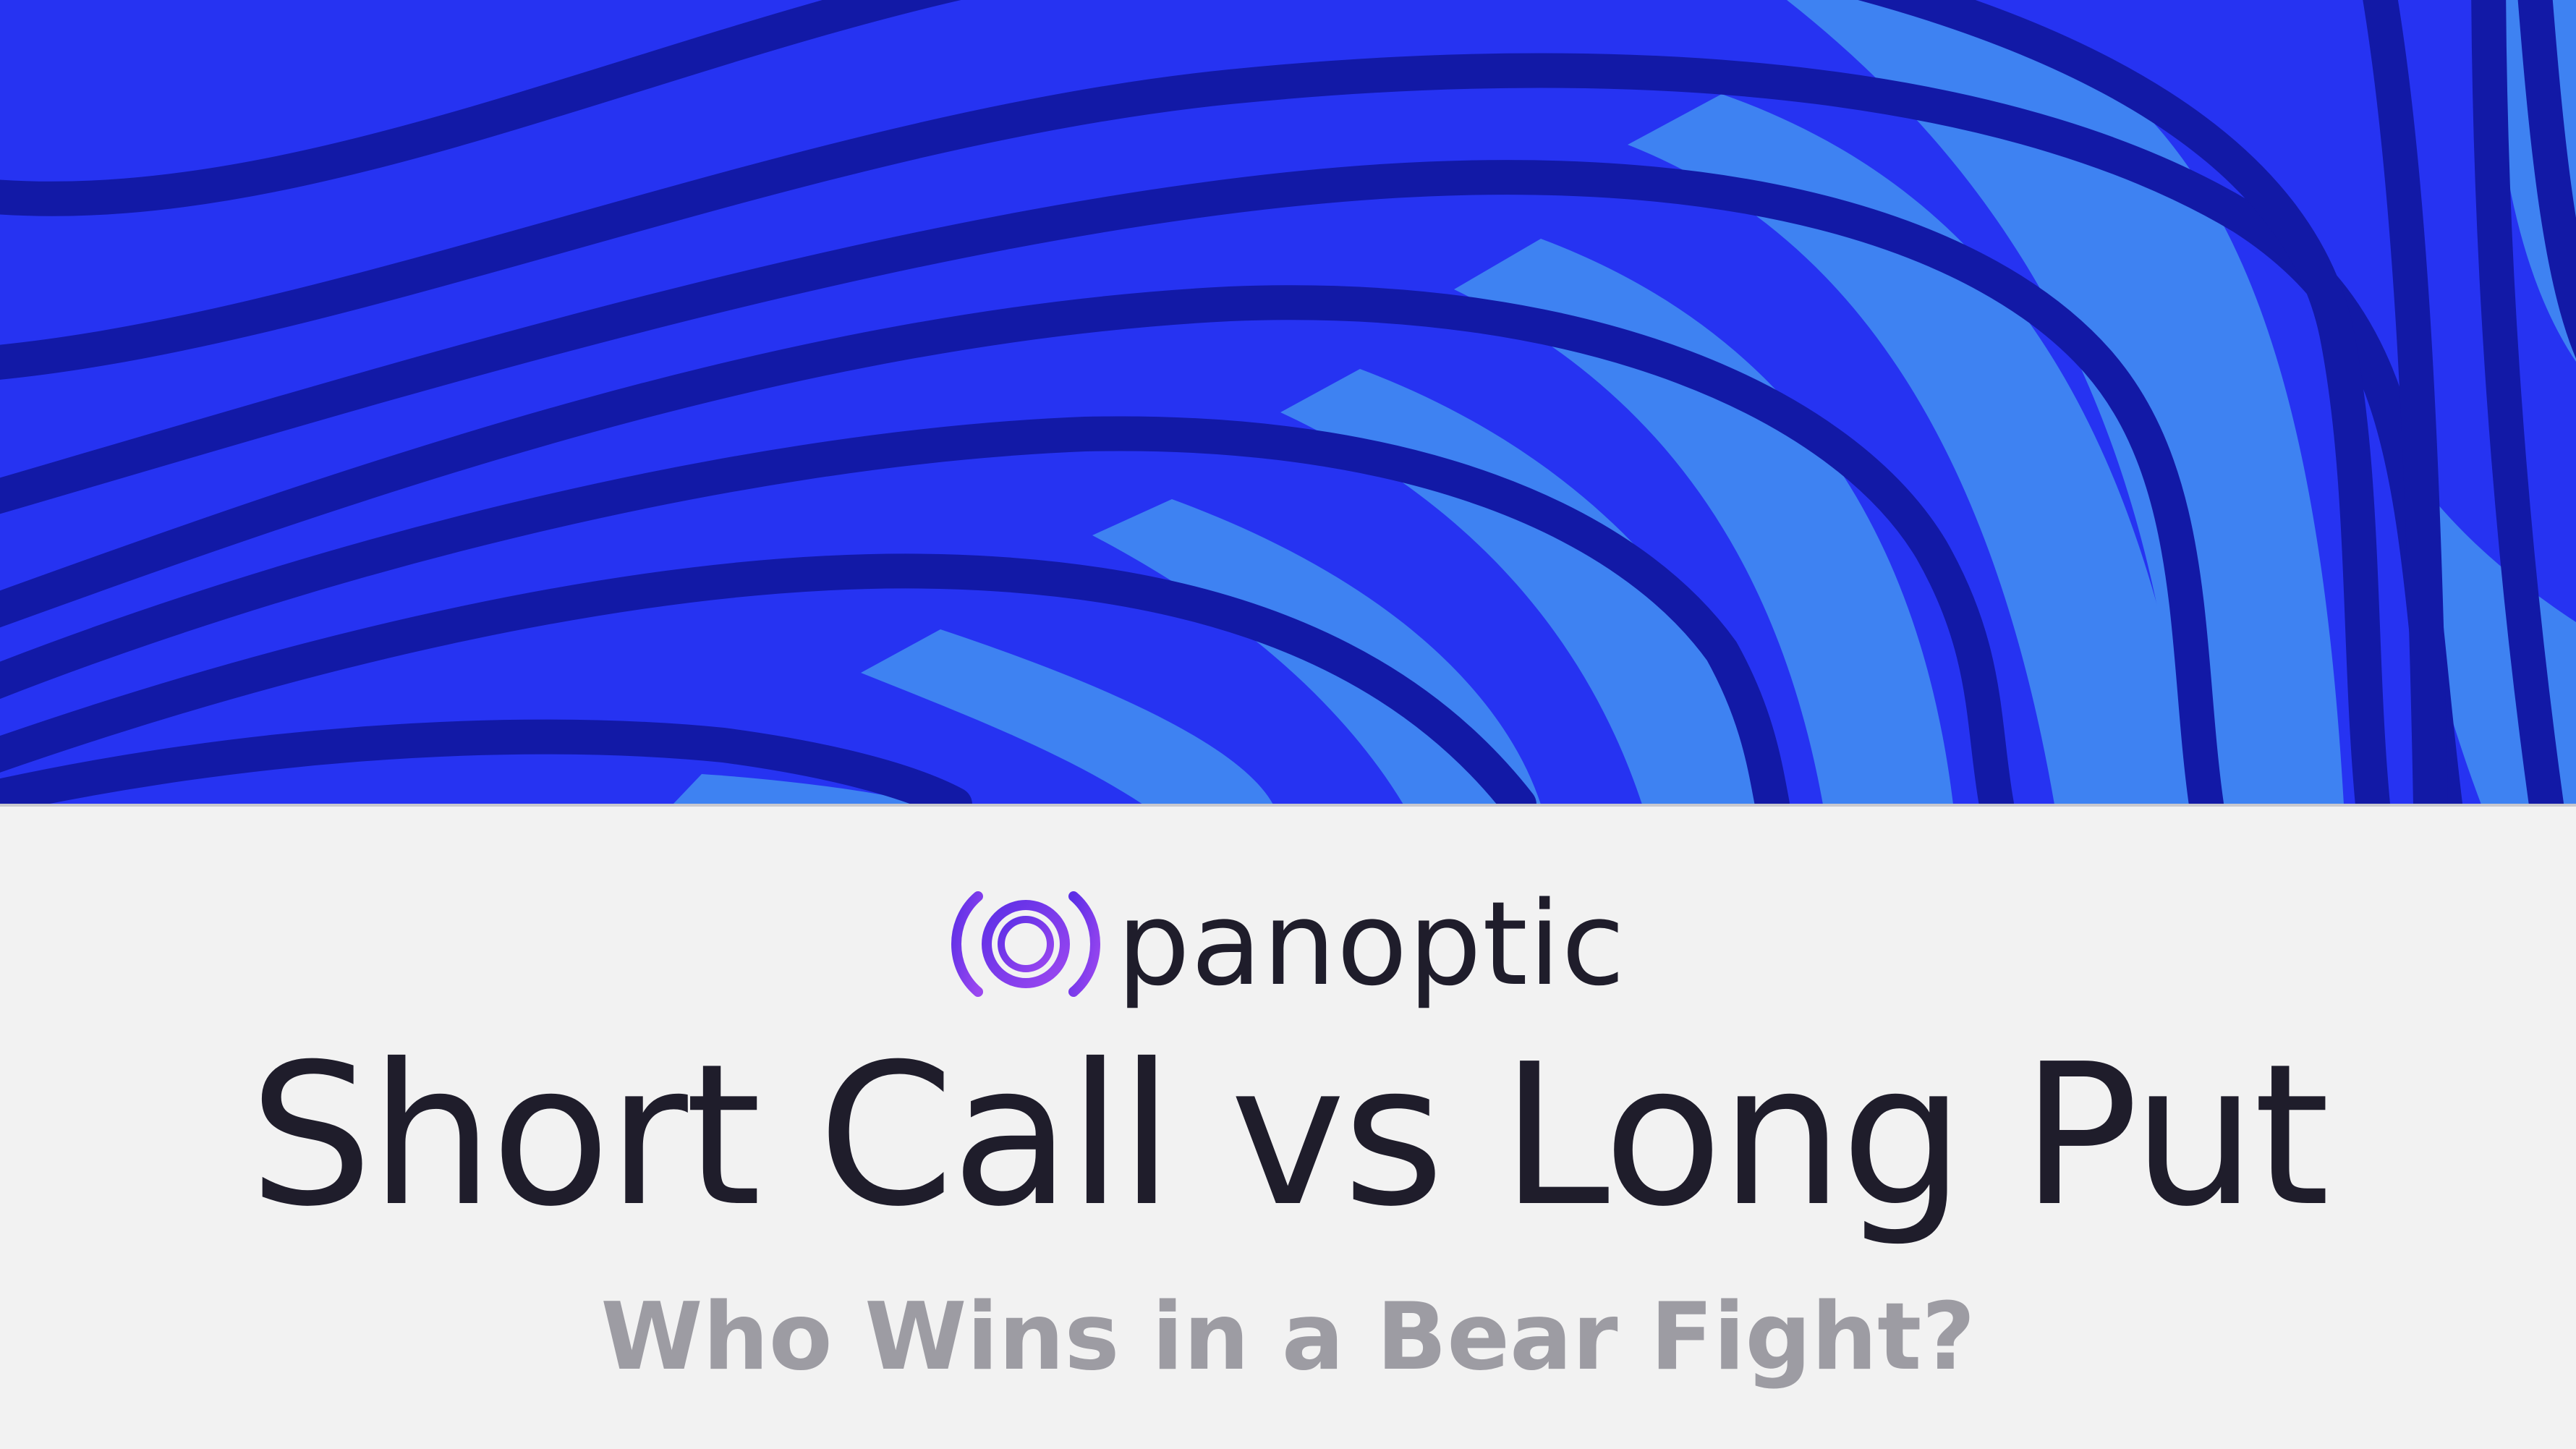  Describe the element at coordinates (1371, 943) in the screenshot. I see `brand-name: panoptic` at that location.